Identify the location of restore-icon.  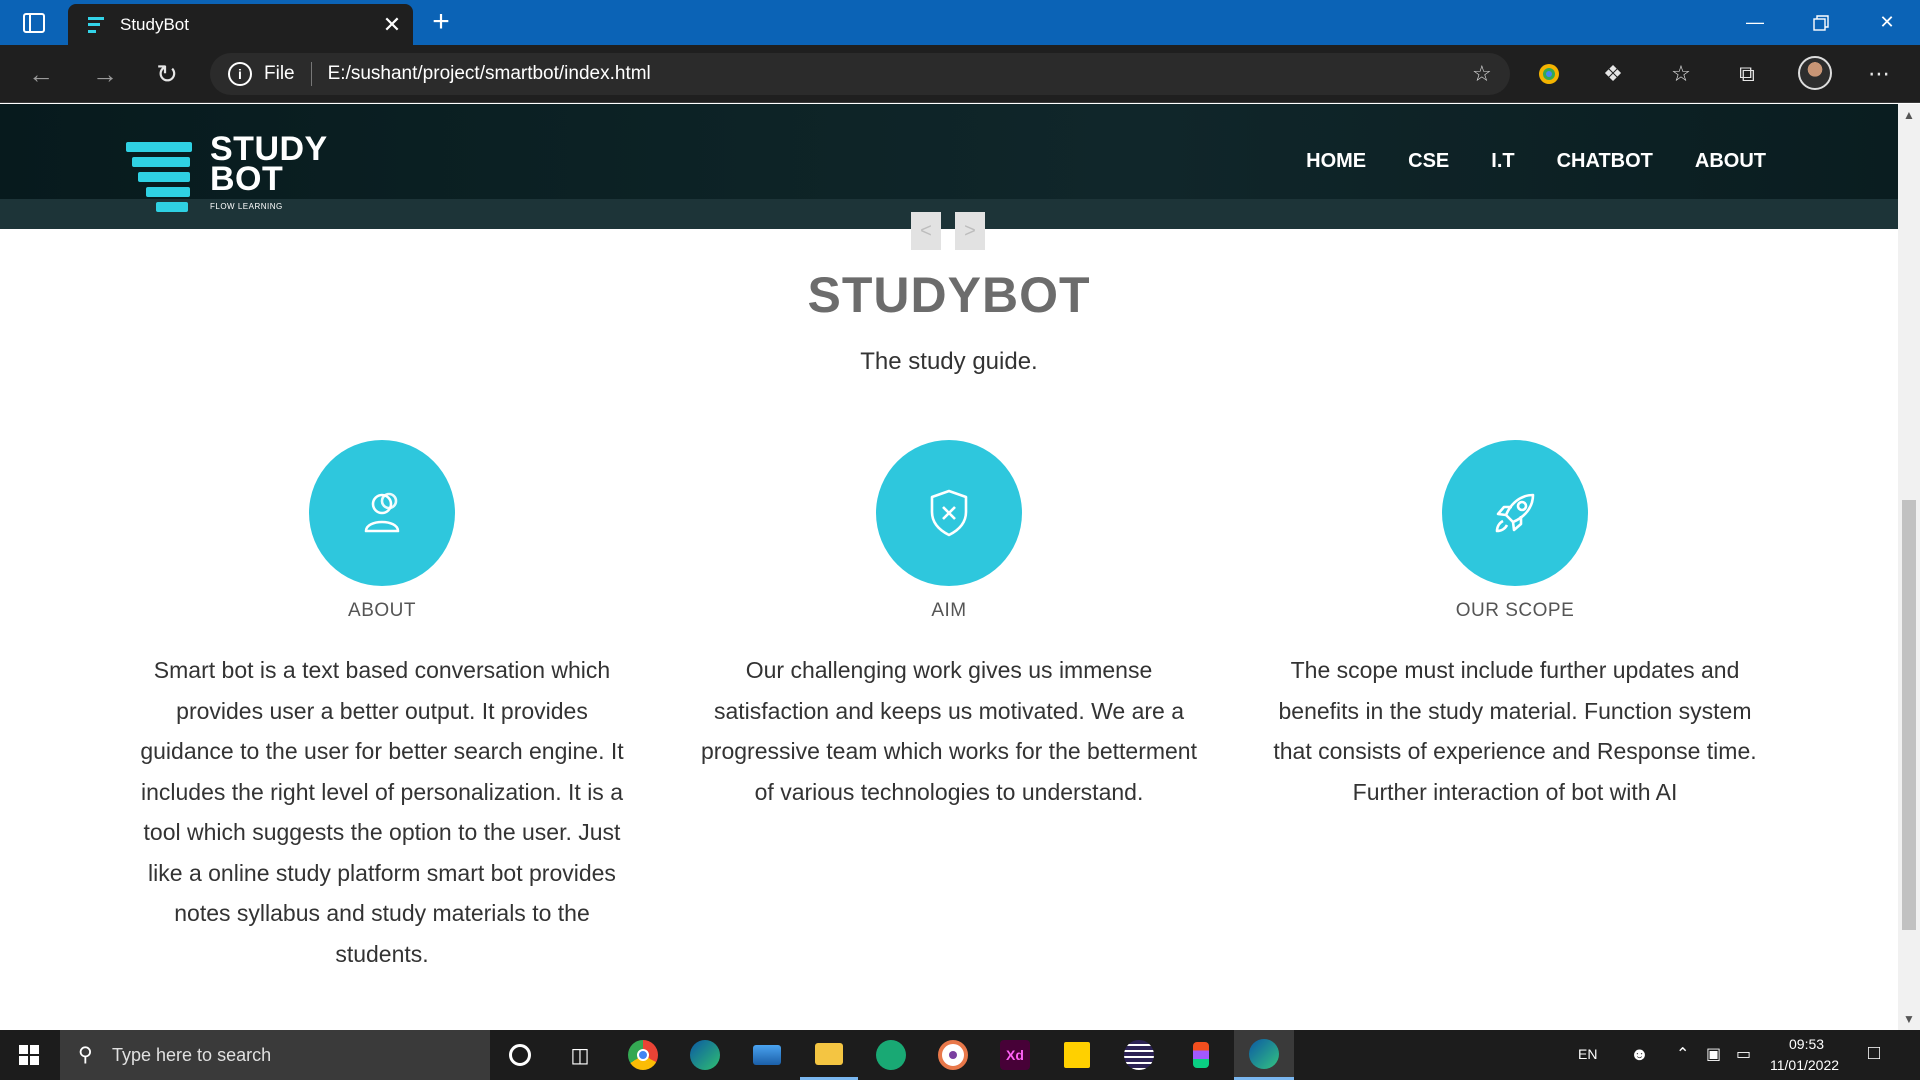
(1821, 22).